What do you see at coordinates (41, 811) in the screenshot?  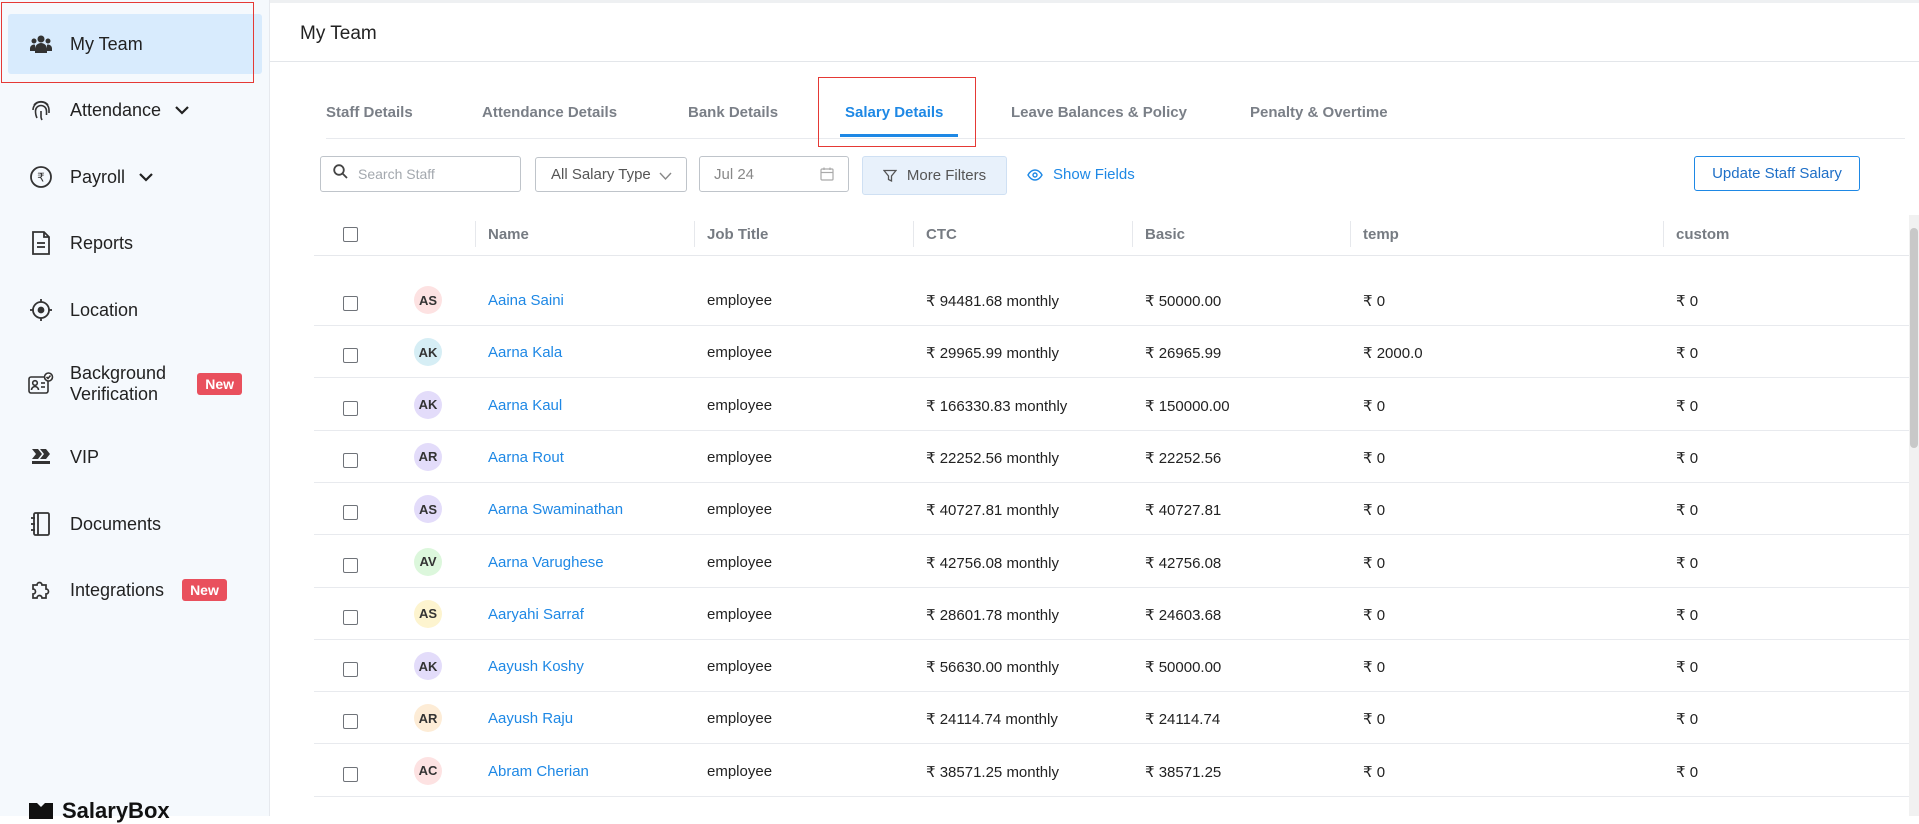 I see `salarybox-logo-icon` at bounding box center [41, 811].